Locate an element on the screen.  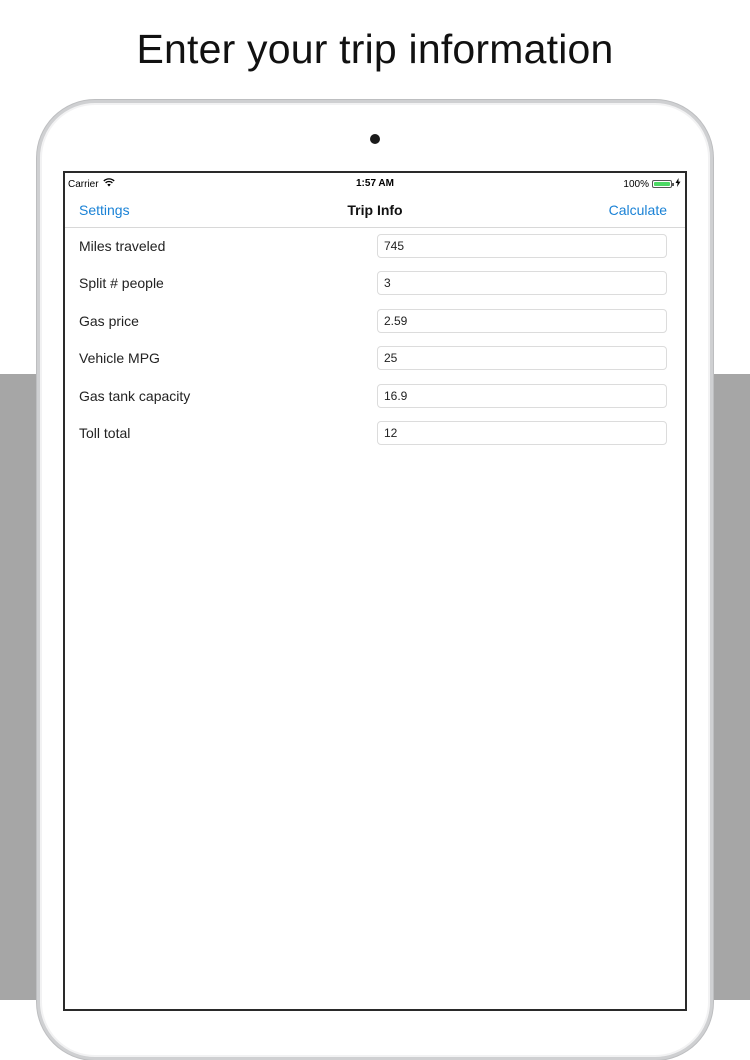
field-label: Miles traveled is located at coordinates (122, 246).